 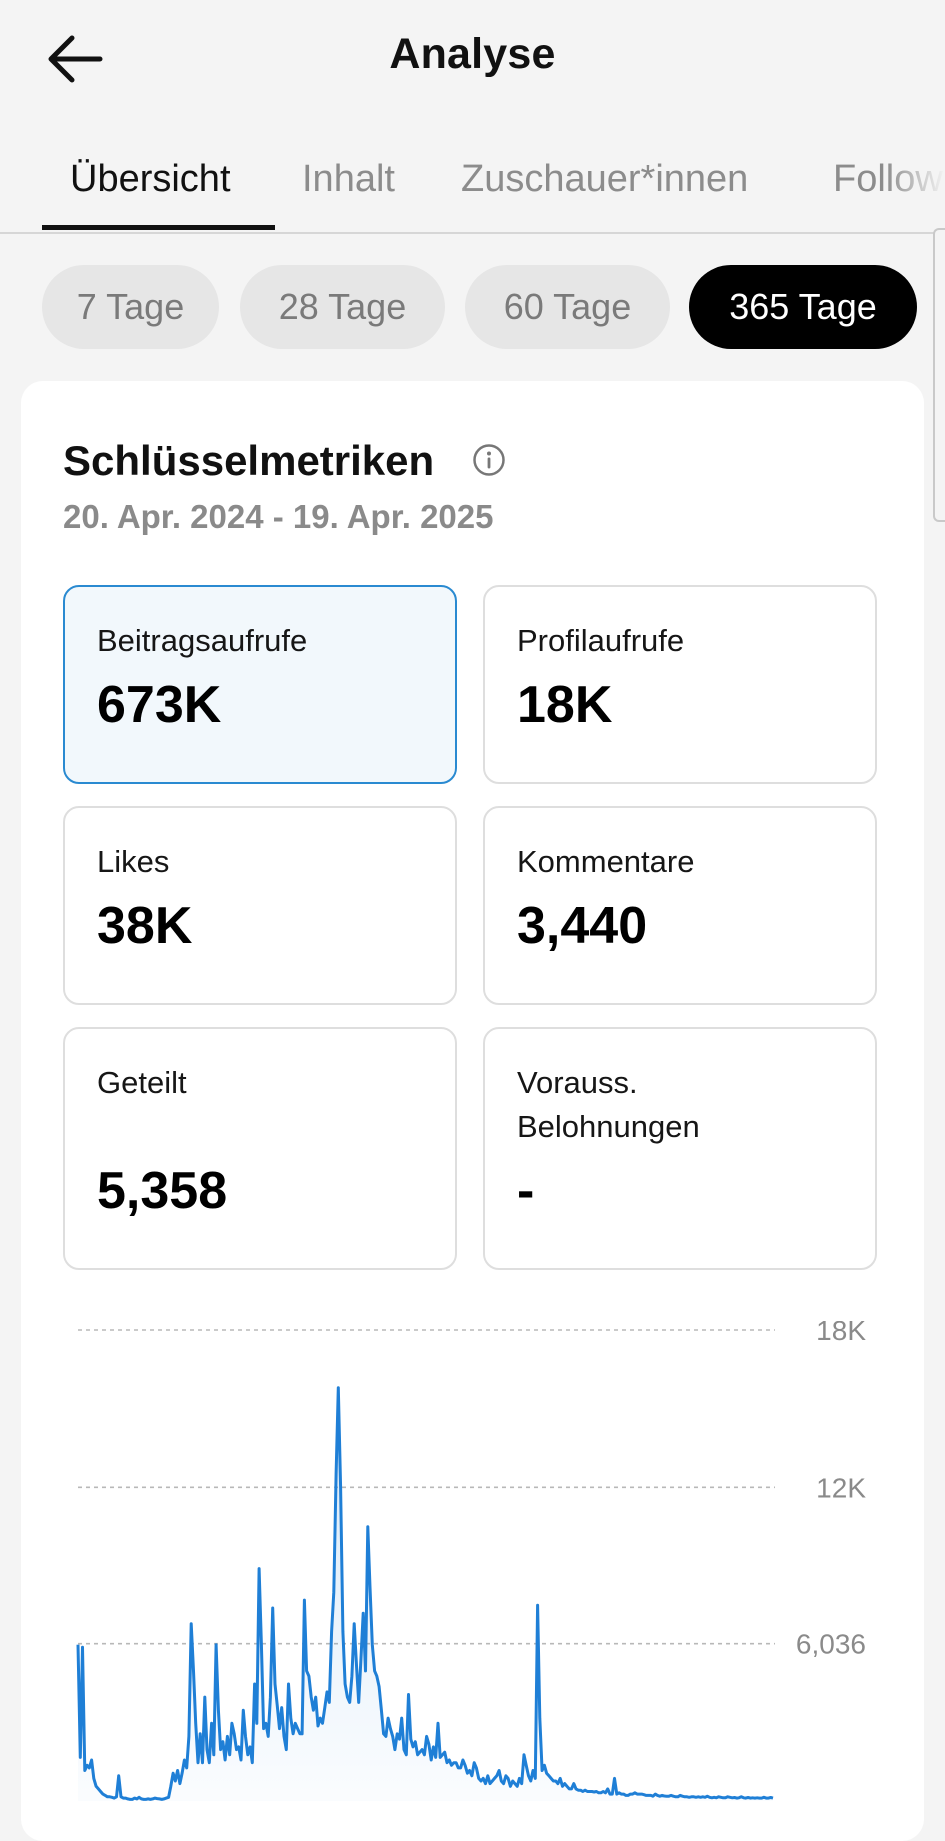 I want to click on metric-label: Likes, so click(x=133, y=861).